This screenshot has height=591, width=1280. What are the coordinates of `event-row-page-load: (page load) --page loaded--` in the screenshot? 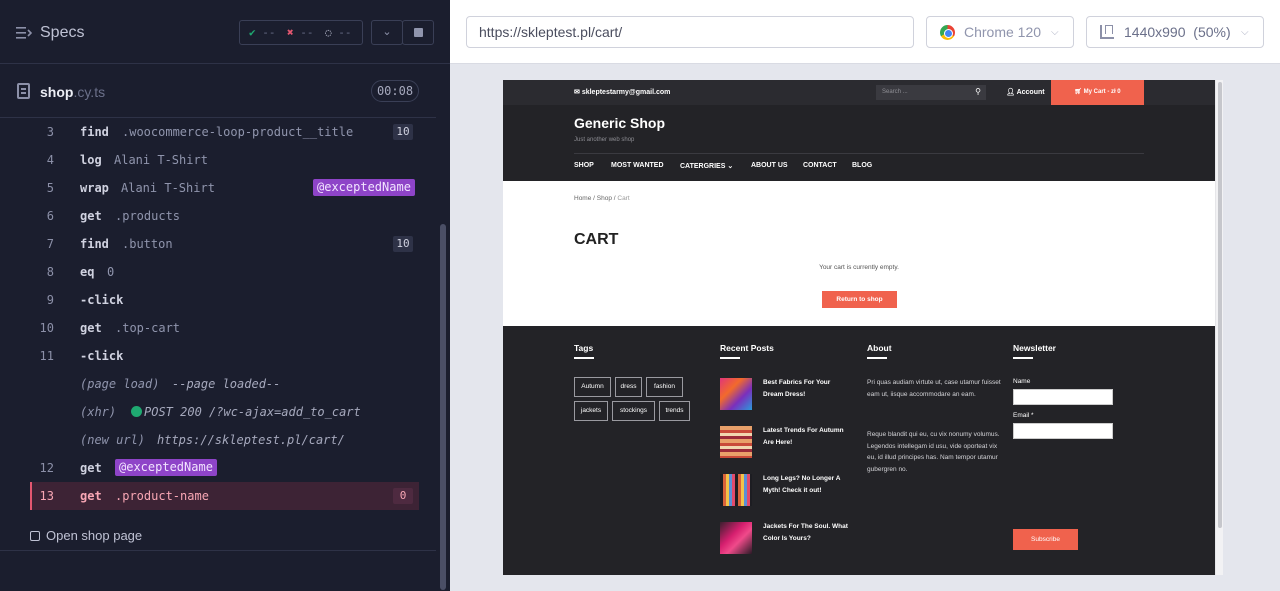 It's located at (224, 384).